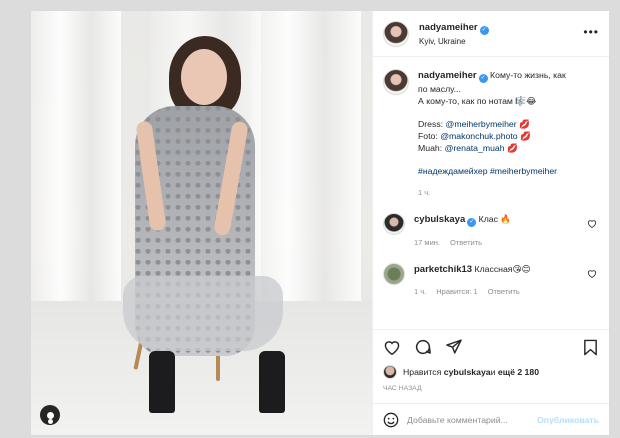 This screenshot has width=620, height=438. What do you see at coordinates (431, 148) in the screenshot?
I see `caption-label: Muah:` at bounding box center [431, 148].